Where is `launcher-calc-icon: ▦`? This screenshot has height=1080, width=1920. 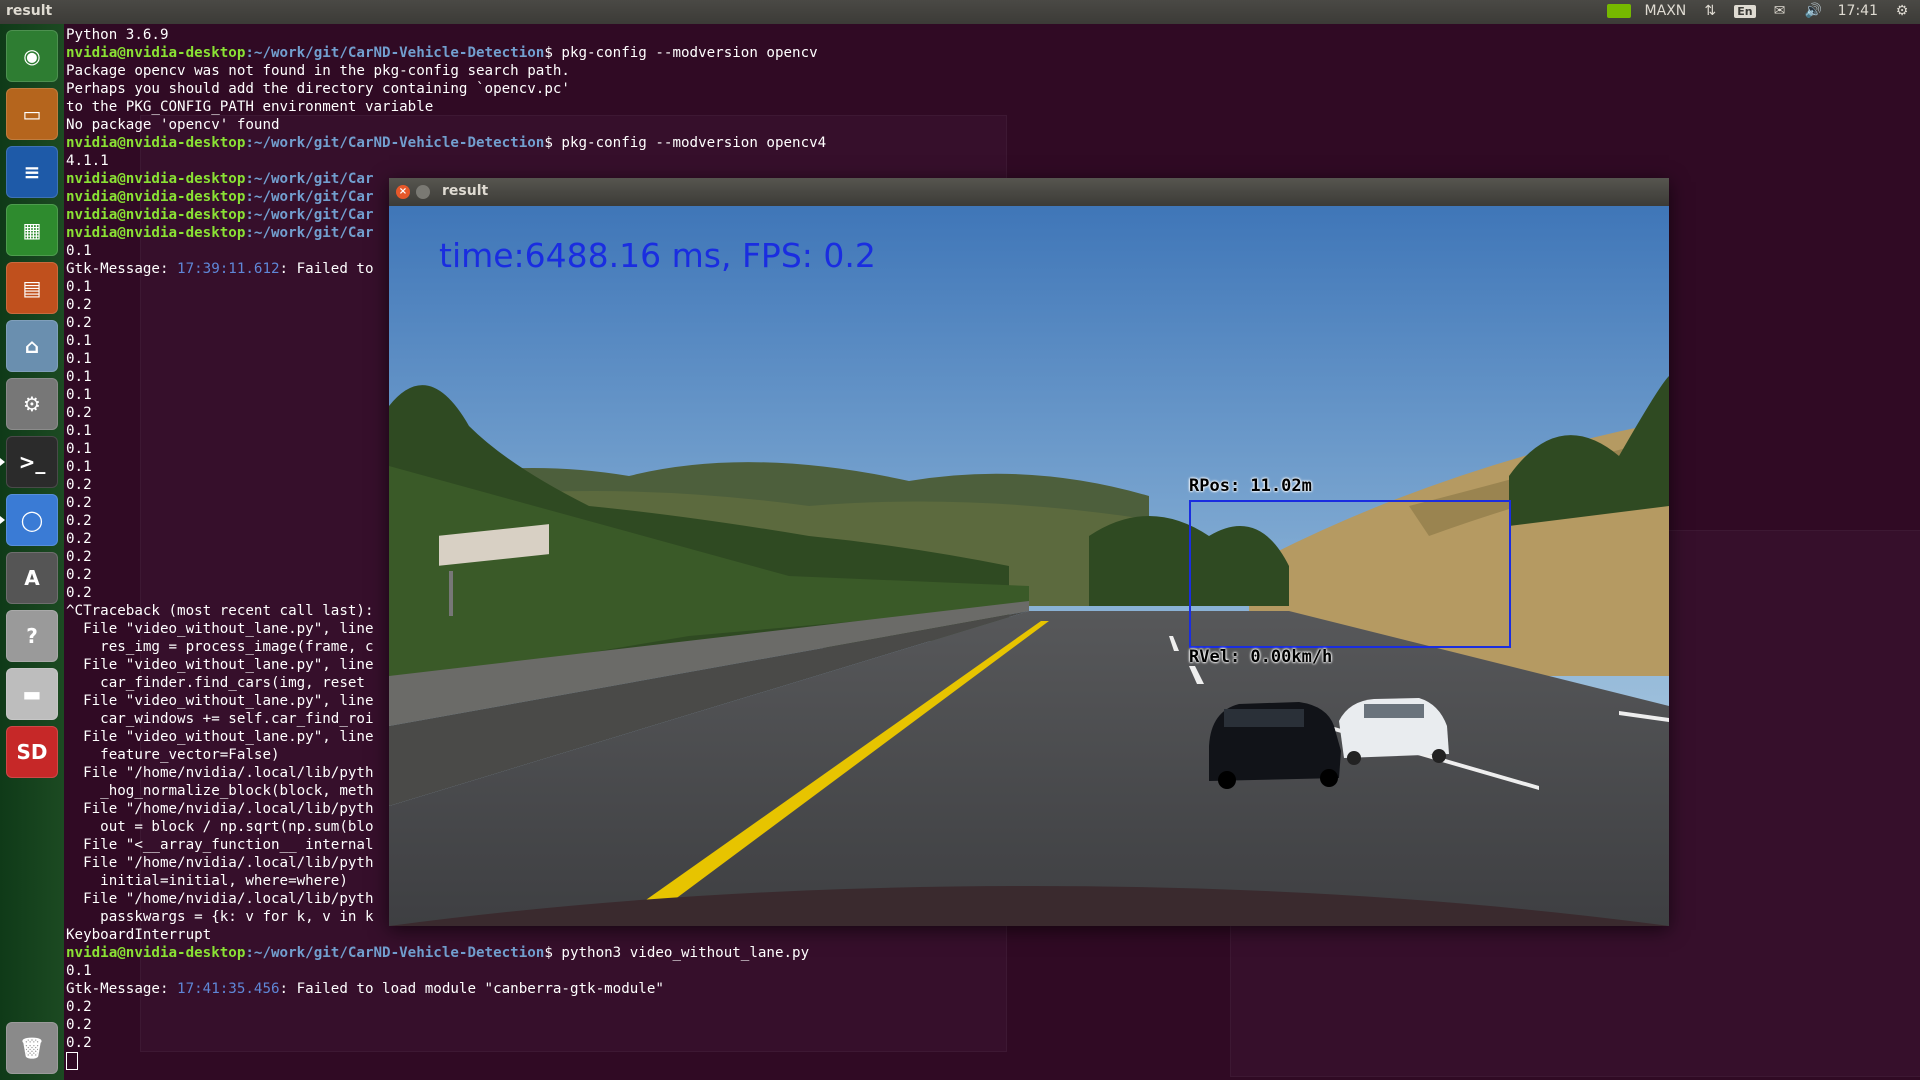
launcher-calc-icon: ▦ is located at coordinates (32, 230).